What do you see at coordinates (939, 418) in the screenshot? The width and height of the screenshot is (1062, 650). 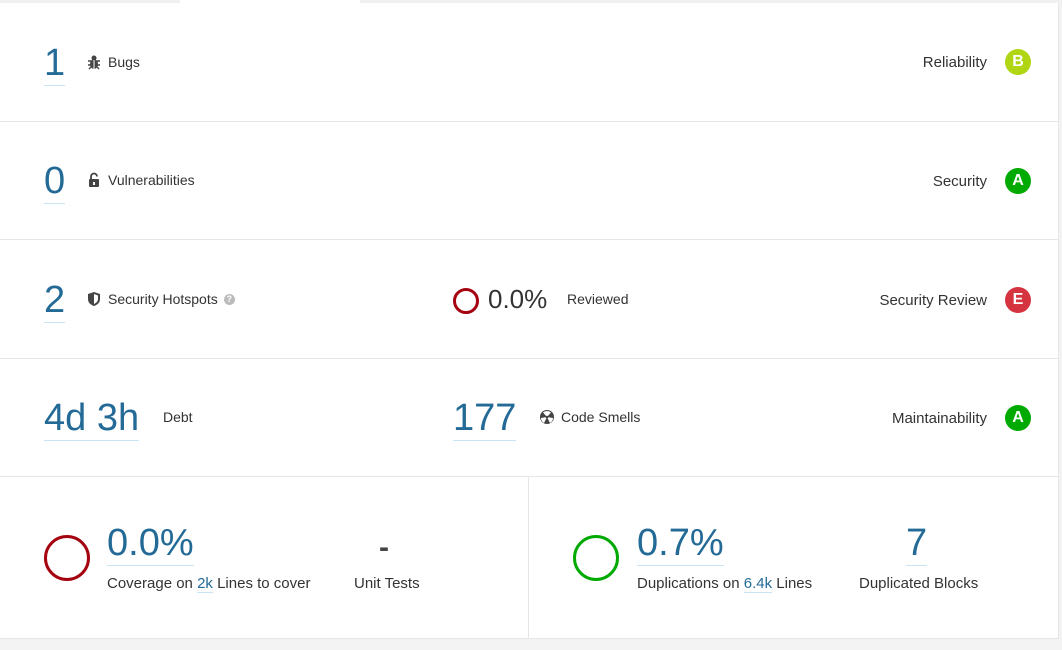 I see `maintainability-label: Maintainability` at bounding box center [939, 418].